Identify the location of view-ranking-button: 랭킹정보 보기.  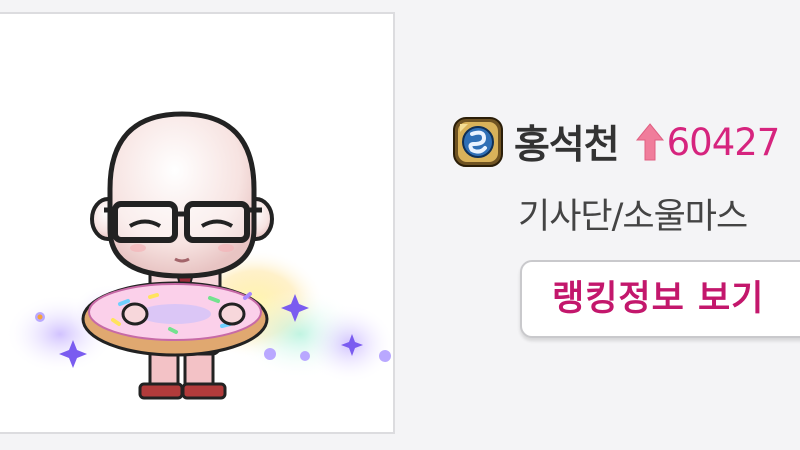
(660, 299).